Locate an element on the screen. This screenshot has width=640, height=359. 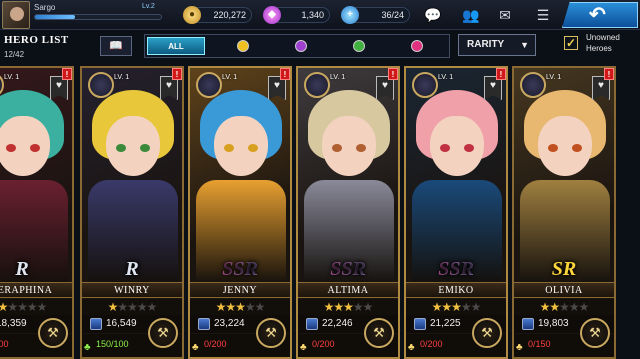
mail-icon: ✉ is located at coordinates (505, 15).